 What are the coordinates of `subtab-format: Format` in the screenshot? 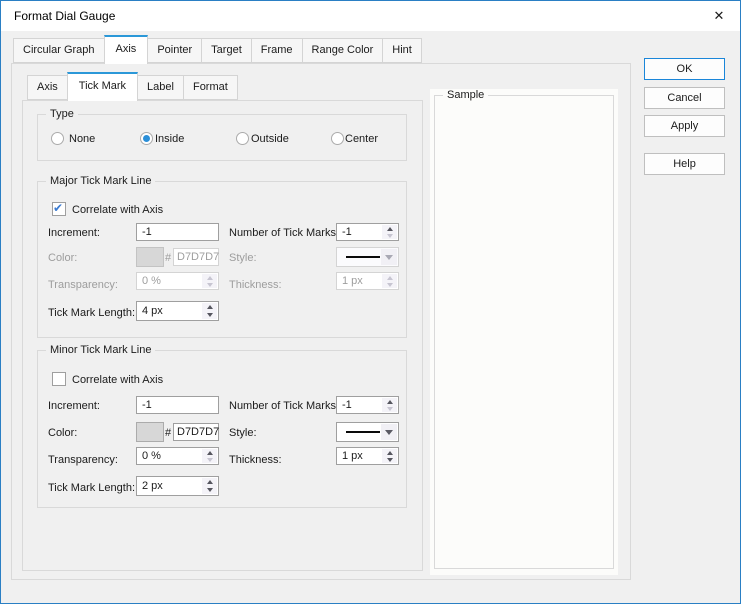 It's located at (210, 87).